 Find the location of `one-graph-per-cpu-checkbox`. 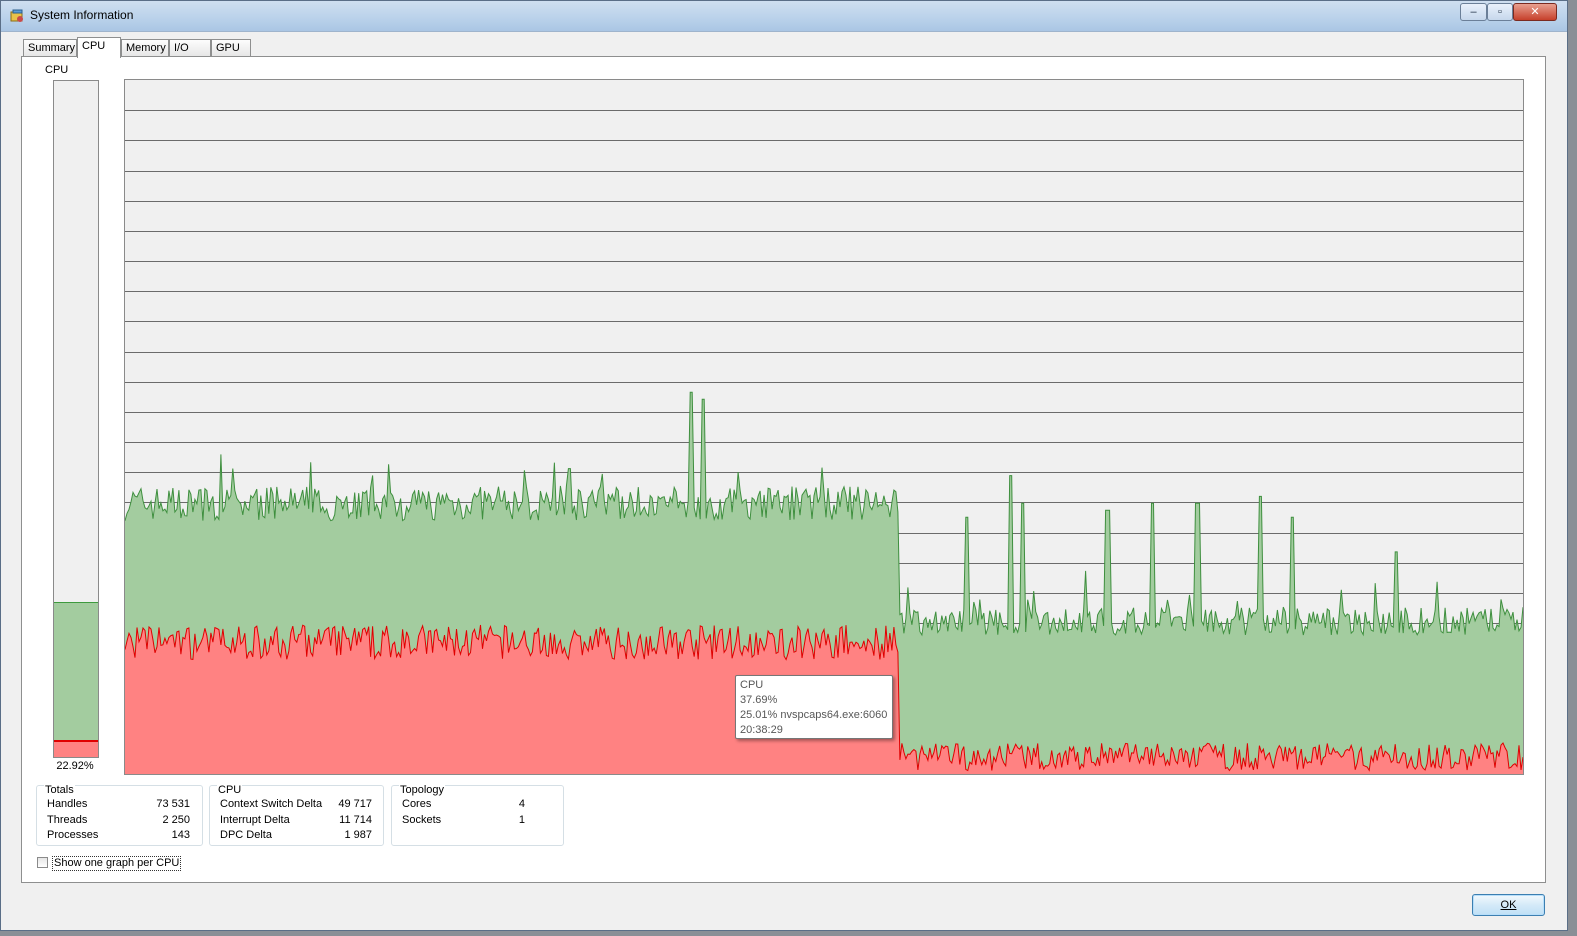

one-graph-per-cpu-checkbox is located at coordinates (42, 862).